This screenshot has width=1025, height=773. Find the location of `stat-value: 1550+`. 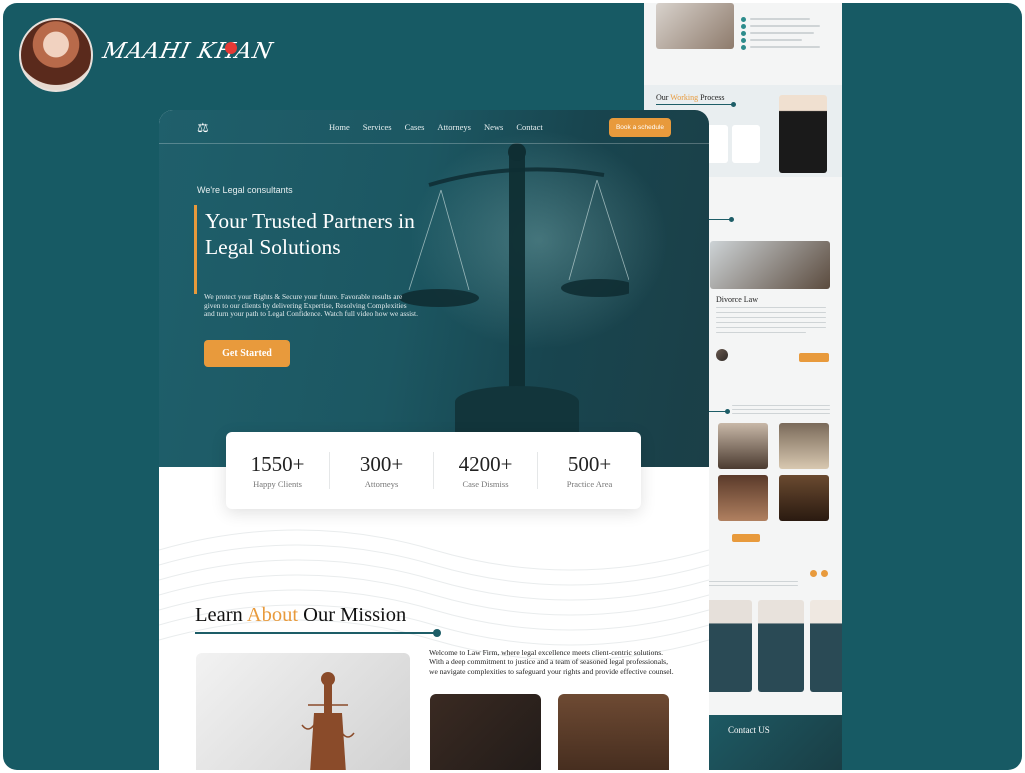

stat-value: 1550+ is located at coordinates (277, 464).